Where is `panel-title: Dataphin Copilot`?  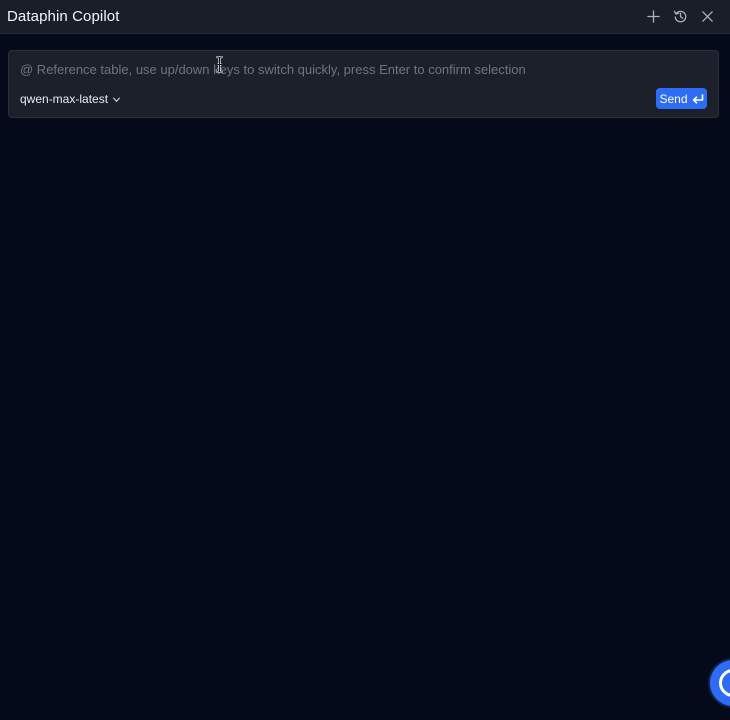 panel-title: Dataphin Copilot is located at coordinates (63, 16).